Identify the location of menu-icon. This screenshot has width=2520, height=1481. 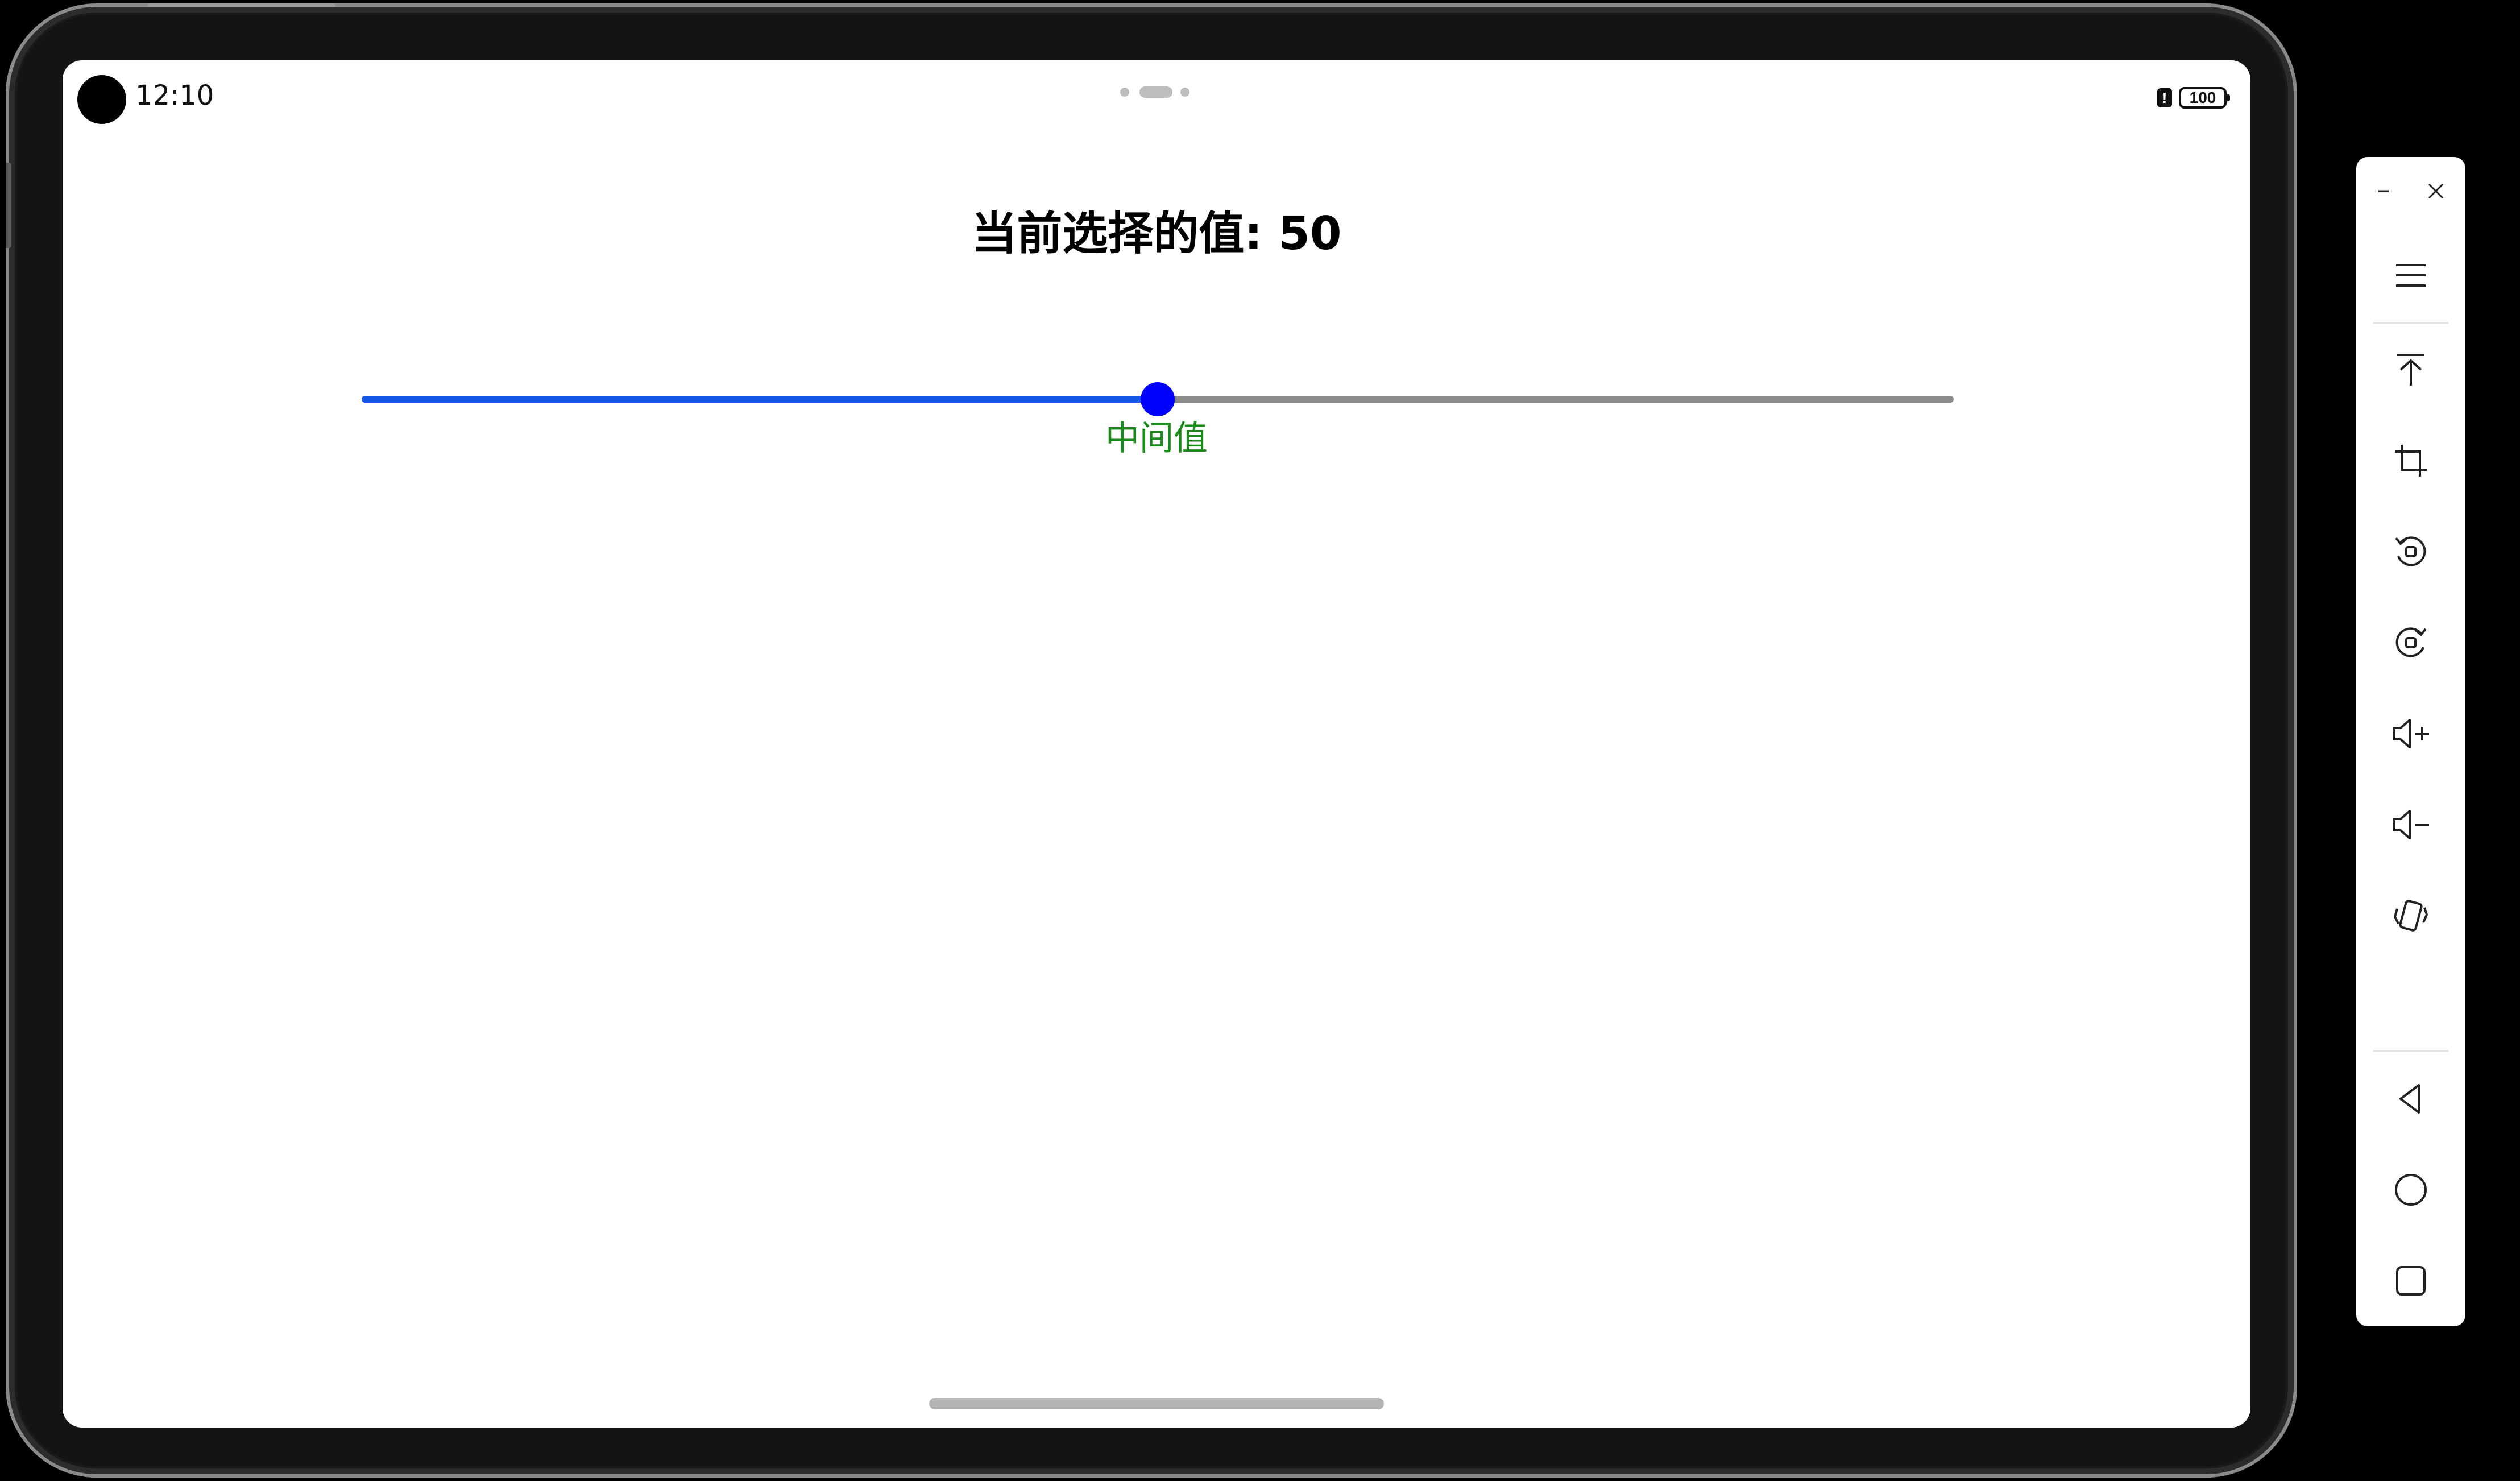
(2411, 275).